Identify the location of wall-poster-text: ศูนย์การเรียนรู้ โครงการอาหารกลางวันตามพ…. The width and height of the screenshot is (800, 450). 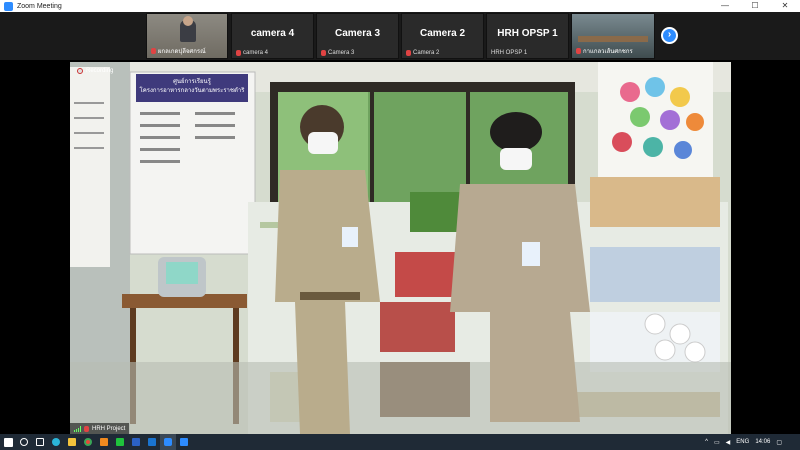
(192, 88).